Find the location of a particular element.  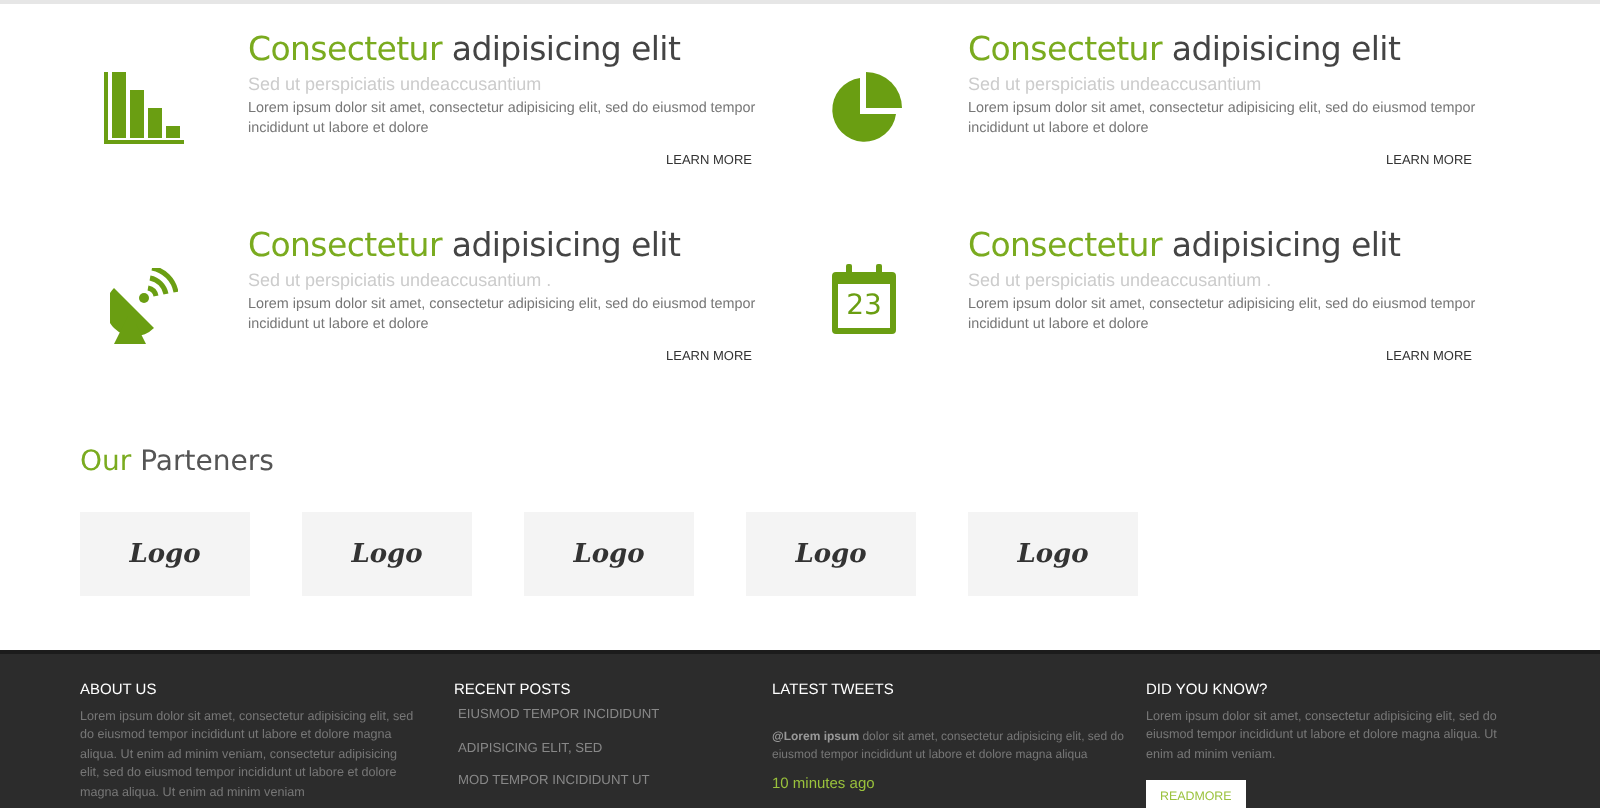

partners-heading: Our Parteners is located at coordinates (178, 462).